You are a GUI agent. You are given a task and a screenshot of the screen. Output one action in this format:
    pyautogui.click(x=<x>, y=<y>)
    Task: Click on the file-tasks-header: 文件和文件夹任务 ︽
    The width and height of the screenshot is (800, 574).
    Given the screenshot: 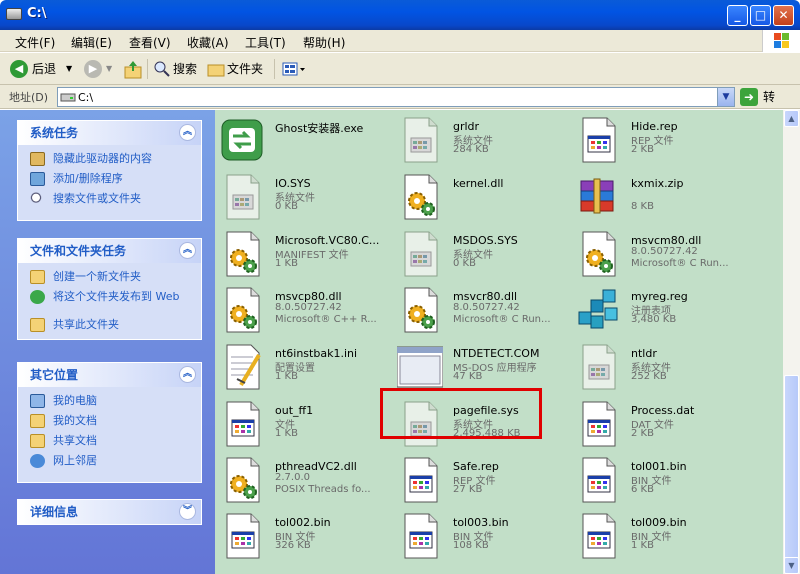 What is the action you would take?
    pyautogui.click(x=109, y=251)
    